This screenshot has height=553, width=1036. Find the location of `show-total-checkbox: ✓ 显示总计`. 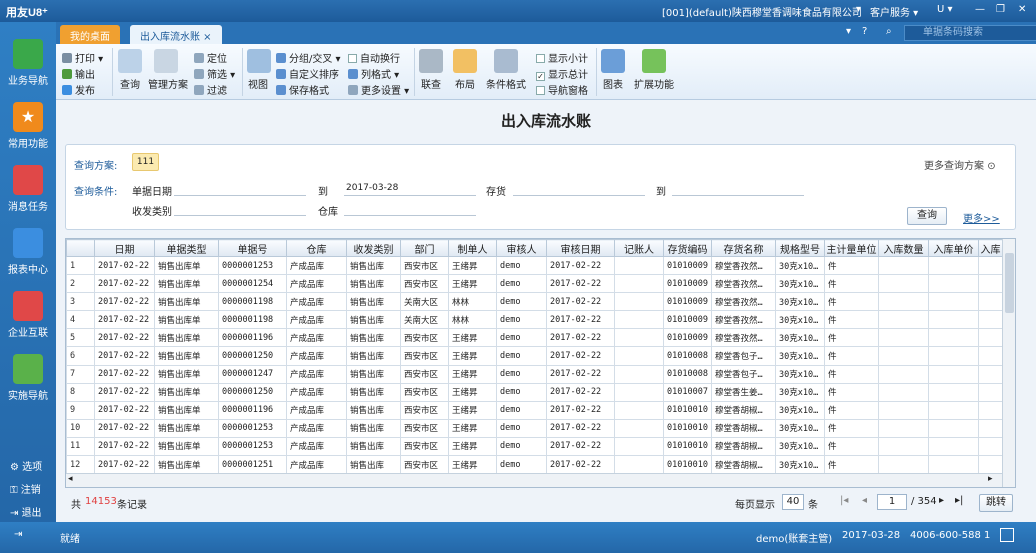

show-total-checkbox: ✓ 显示总计 is located at coordinates (562, 73).